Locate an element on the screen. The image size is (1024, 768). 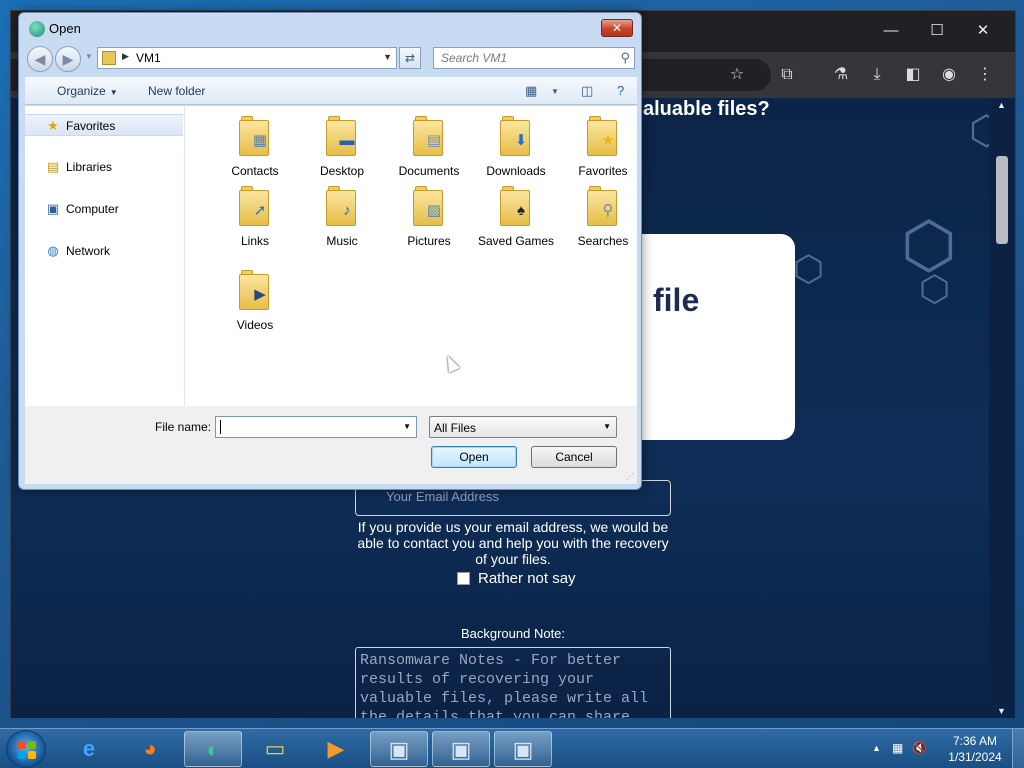
nav-item-favorites: ★ Favorites is located at coordinates (104, 125).